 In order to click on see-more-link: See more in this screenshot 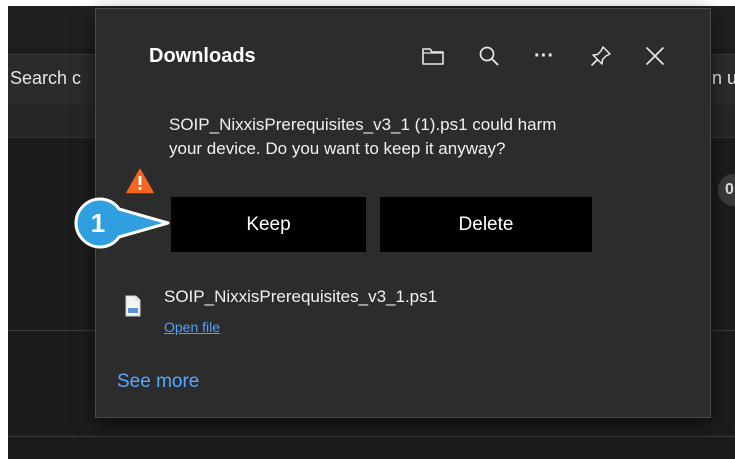, I will do `click(158, 382)`.